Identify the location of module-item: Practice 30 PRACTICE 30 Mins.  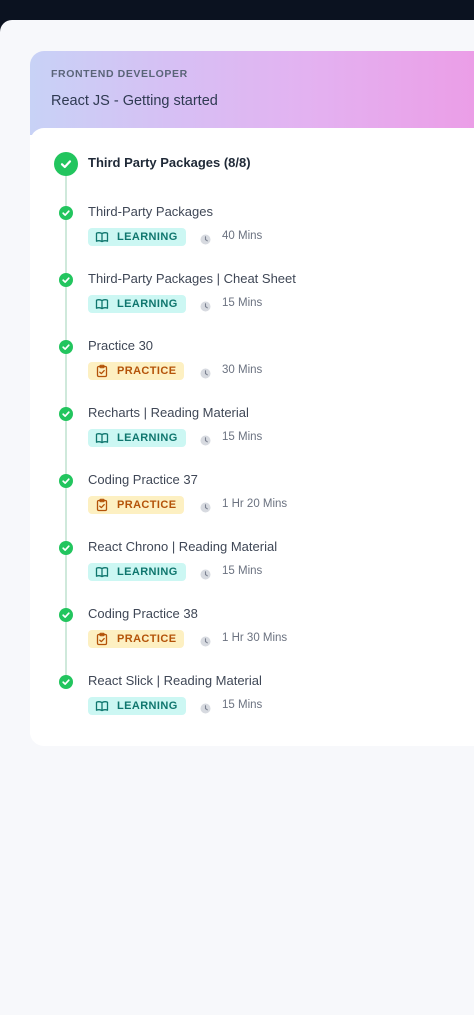
(252, 368).